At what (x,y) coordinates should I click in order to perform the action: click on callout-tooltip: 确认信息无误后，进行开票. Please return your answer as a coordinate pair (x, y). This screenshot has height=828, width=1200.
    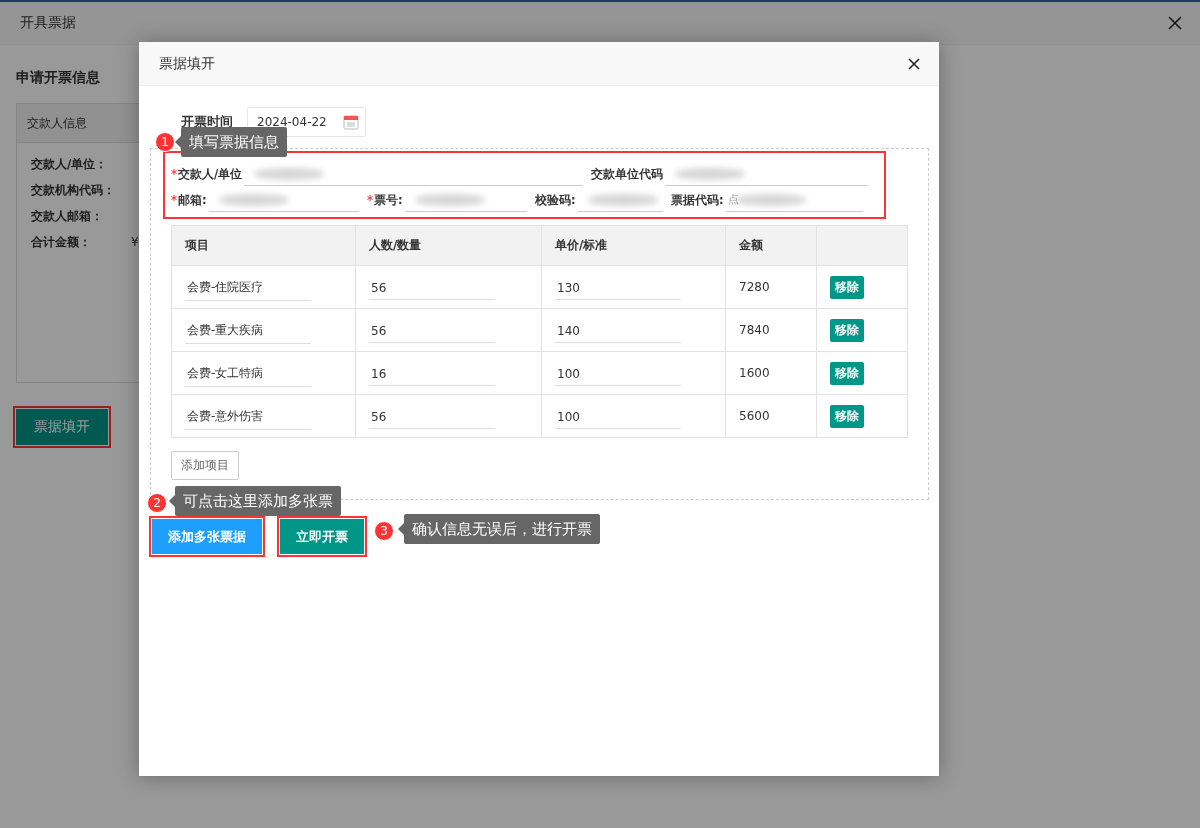
    Looking at the image, I should click on (499, 529).